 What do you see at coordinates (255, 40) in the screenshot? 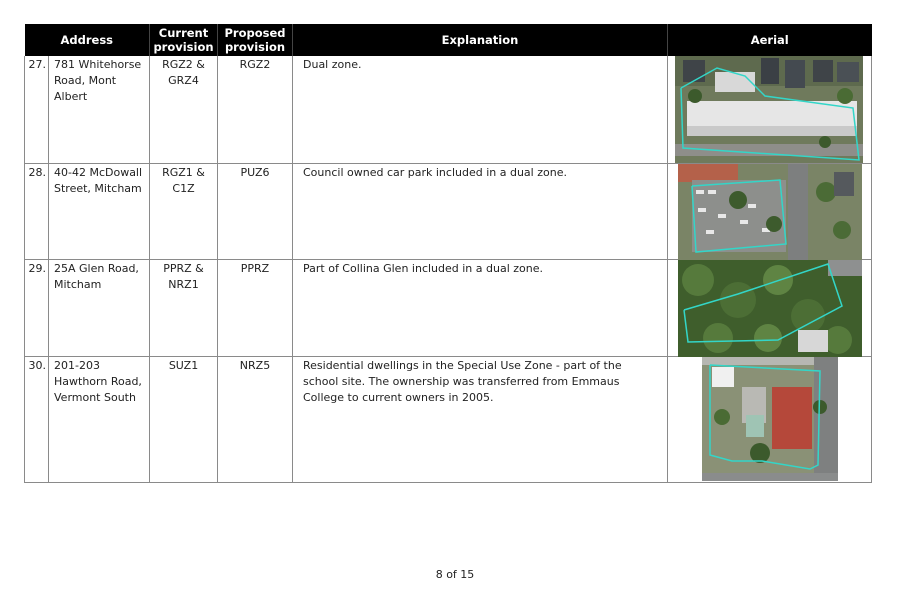
I see `header-proposed-provision: Proposed provision` at bounding box center [255, 40].